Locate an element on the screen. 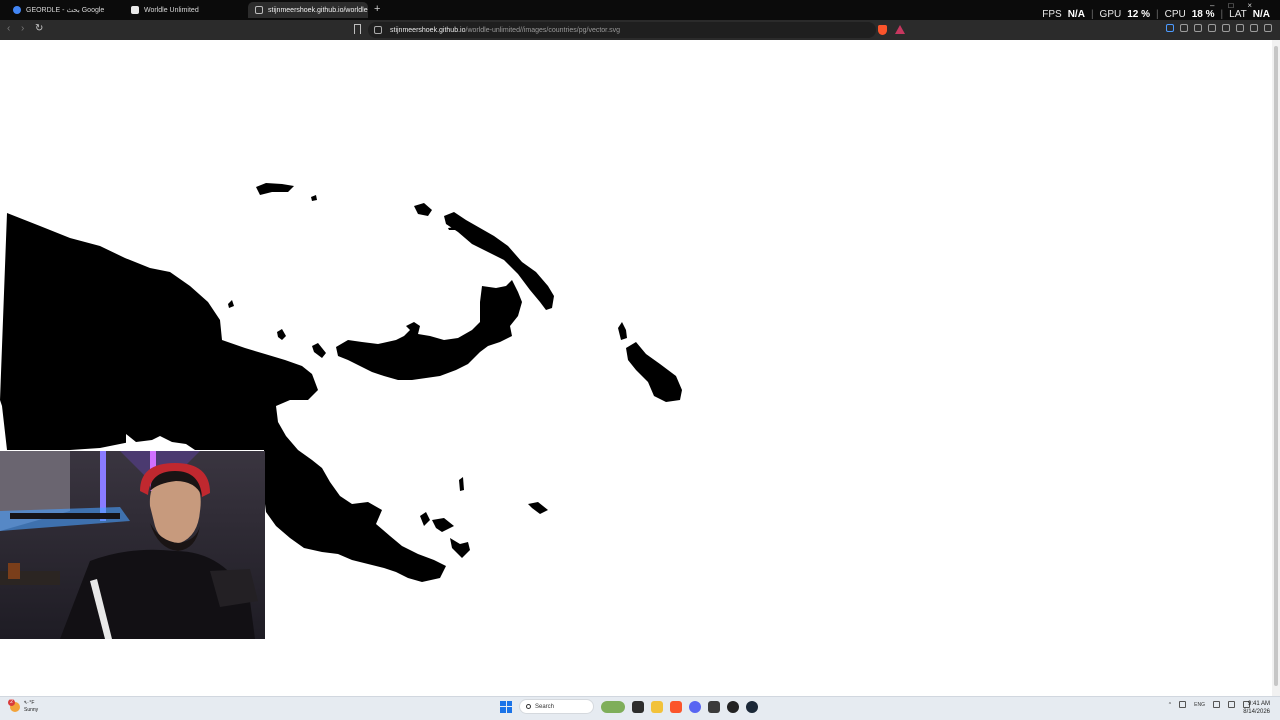  file-explorer-icon is located at coordinates (657, 706).